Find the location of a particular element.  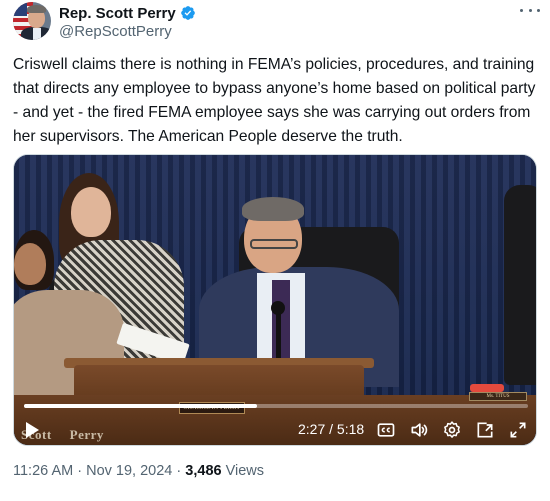

video-progress-fill is located at coordinates (140, 406).